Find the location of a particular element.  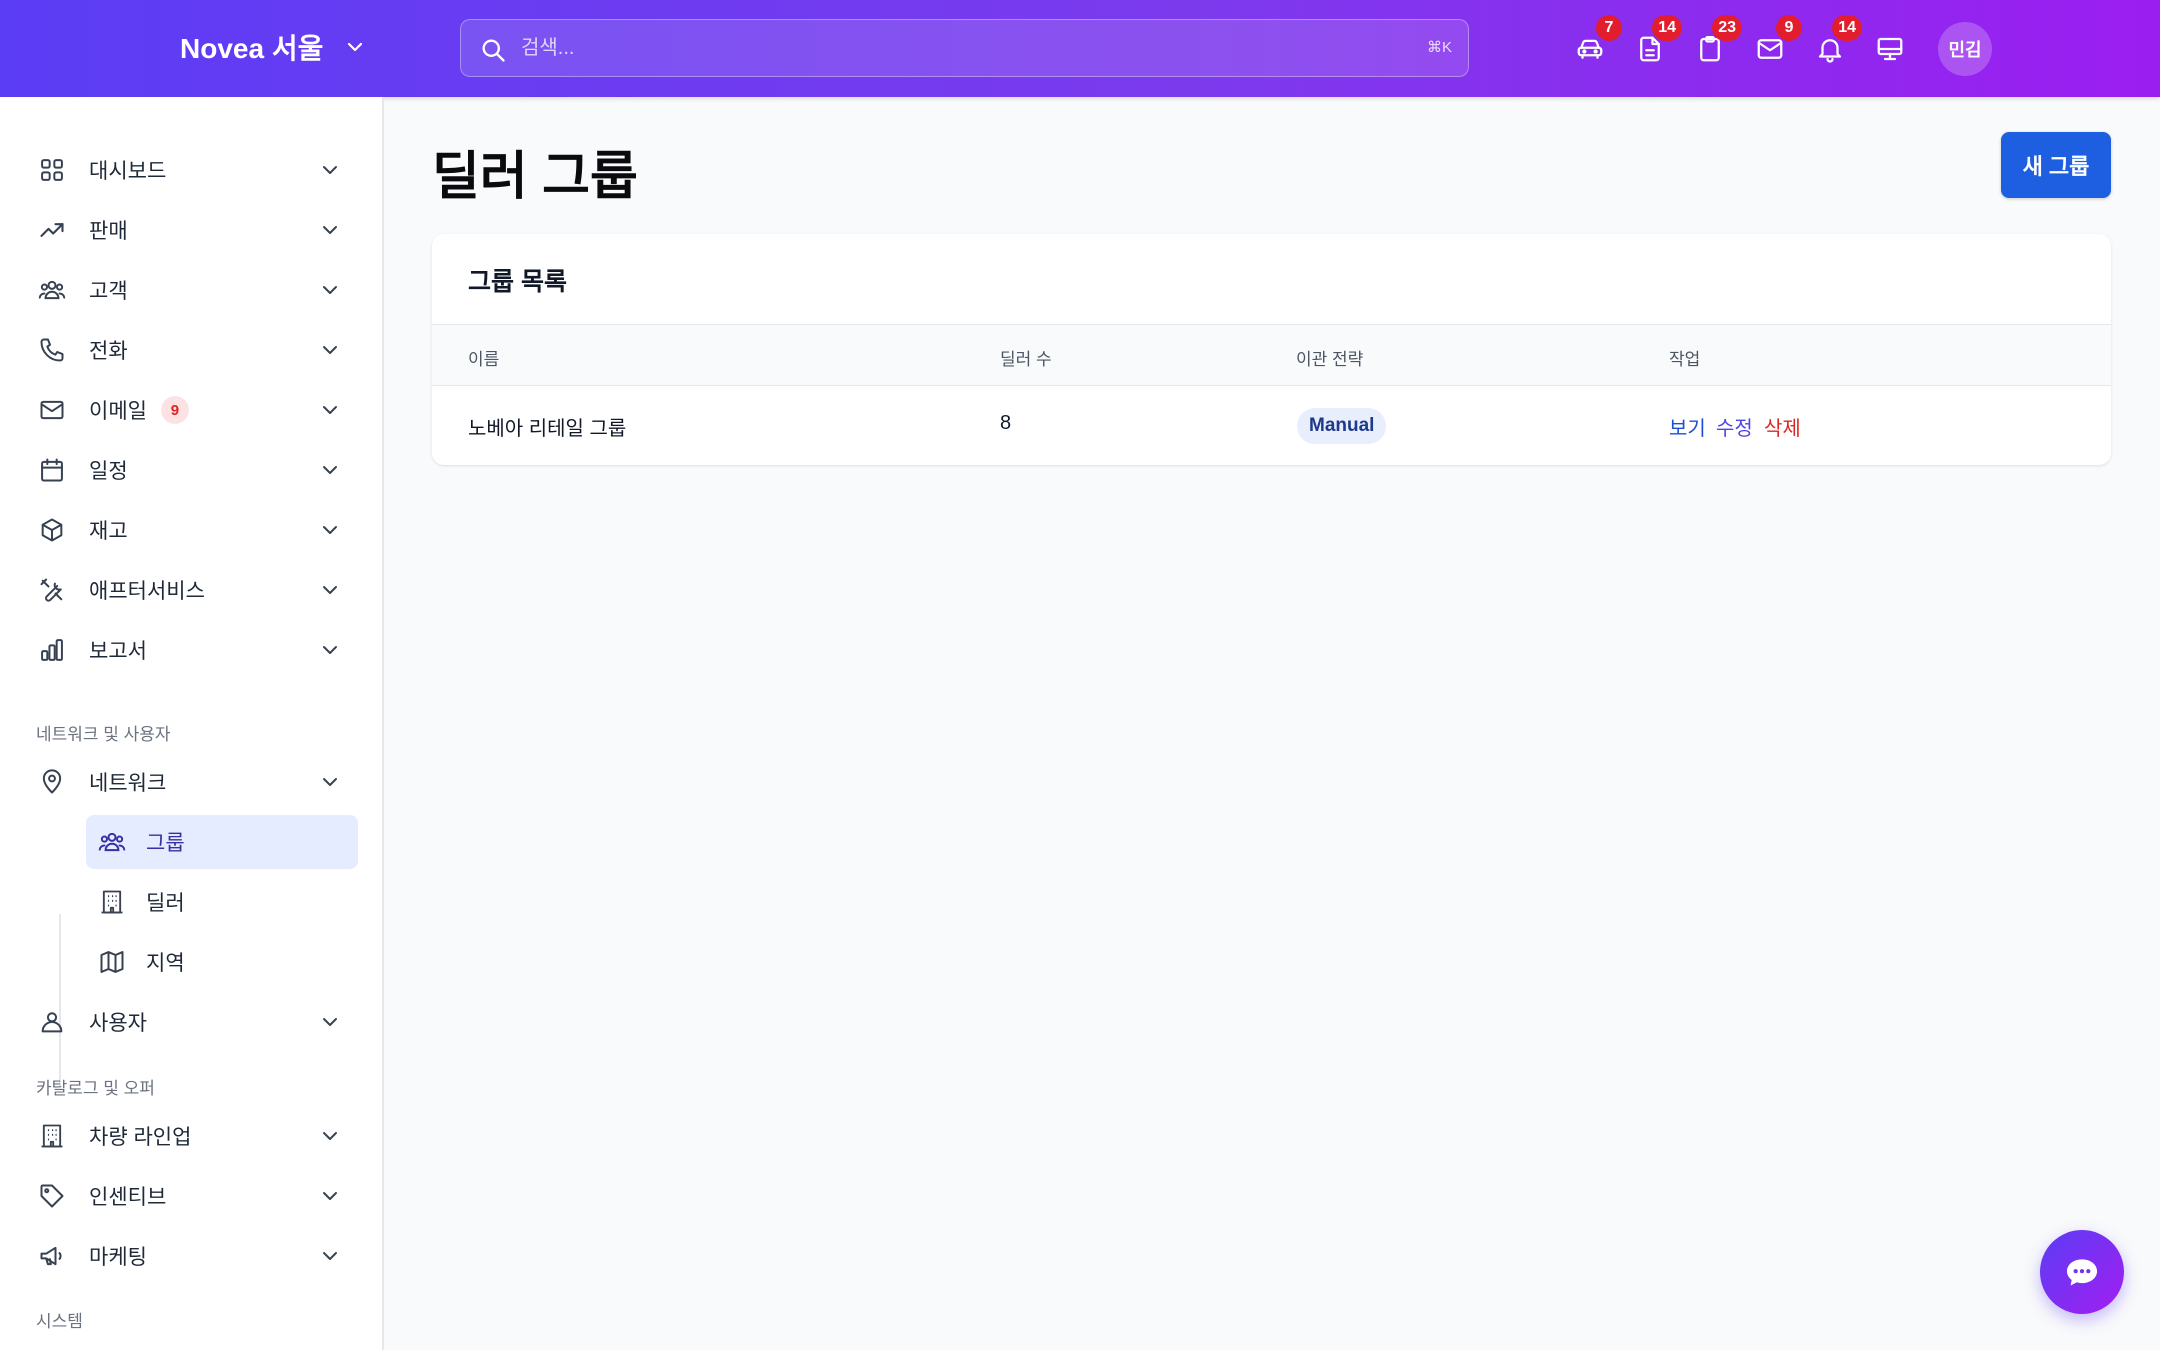

table-header: 이름 딜러 수 이관 전략 작업 is located at coordinates (1271, 355).